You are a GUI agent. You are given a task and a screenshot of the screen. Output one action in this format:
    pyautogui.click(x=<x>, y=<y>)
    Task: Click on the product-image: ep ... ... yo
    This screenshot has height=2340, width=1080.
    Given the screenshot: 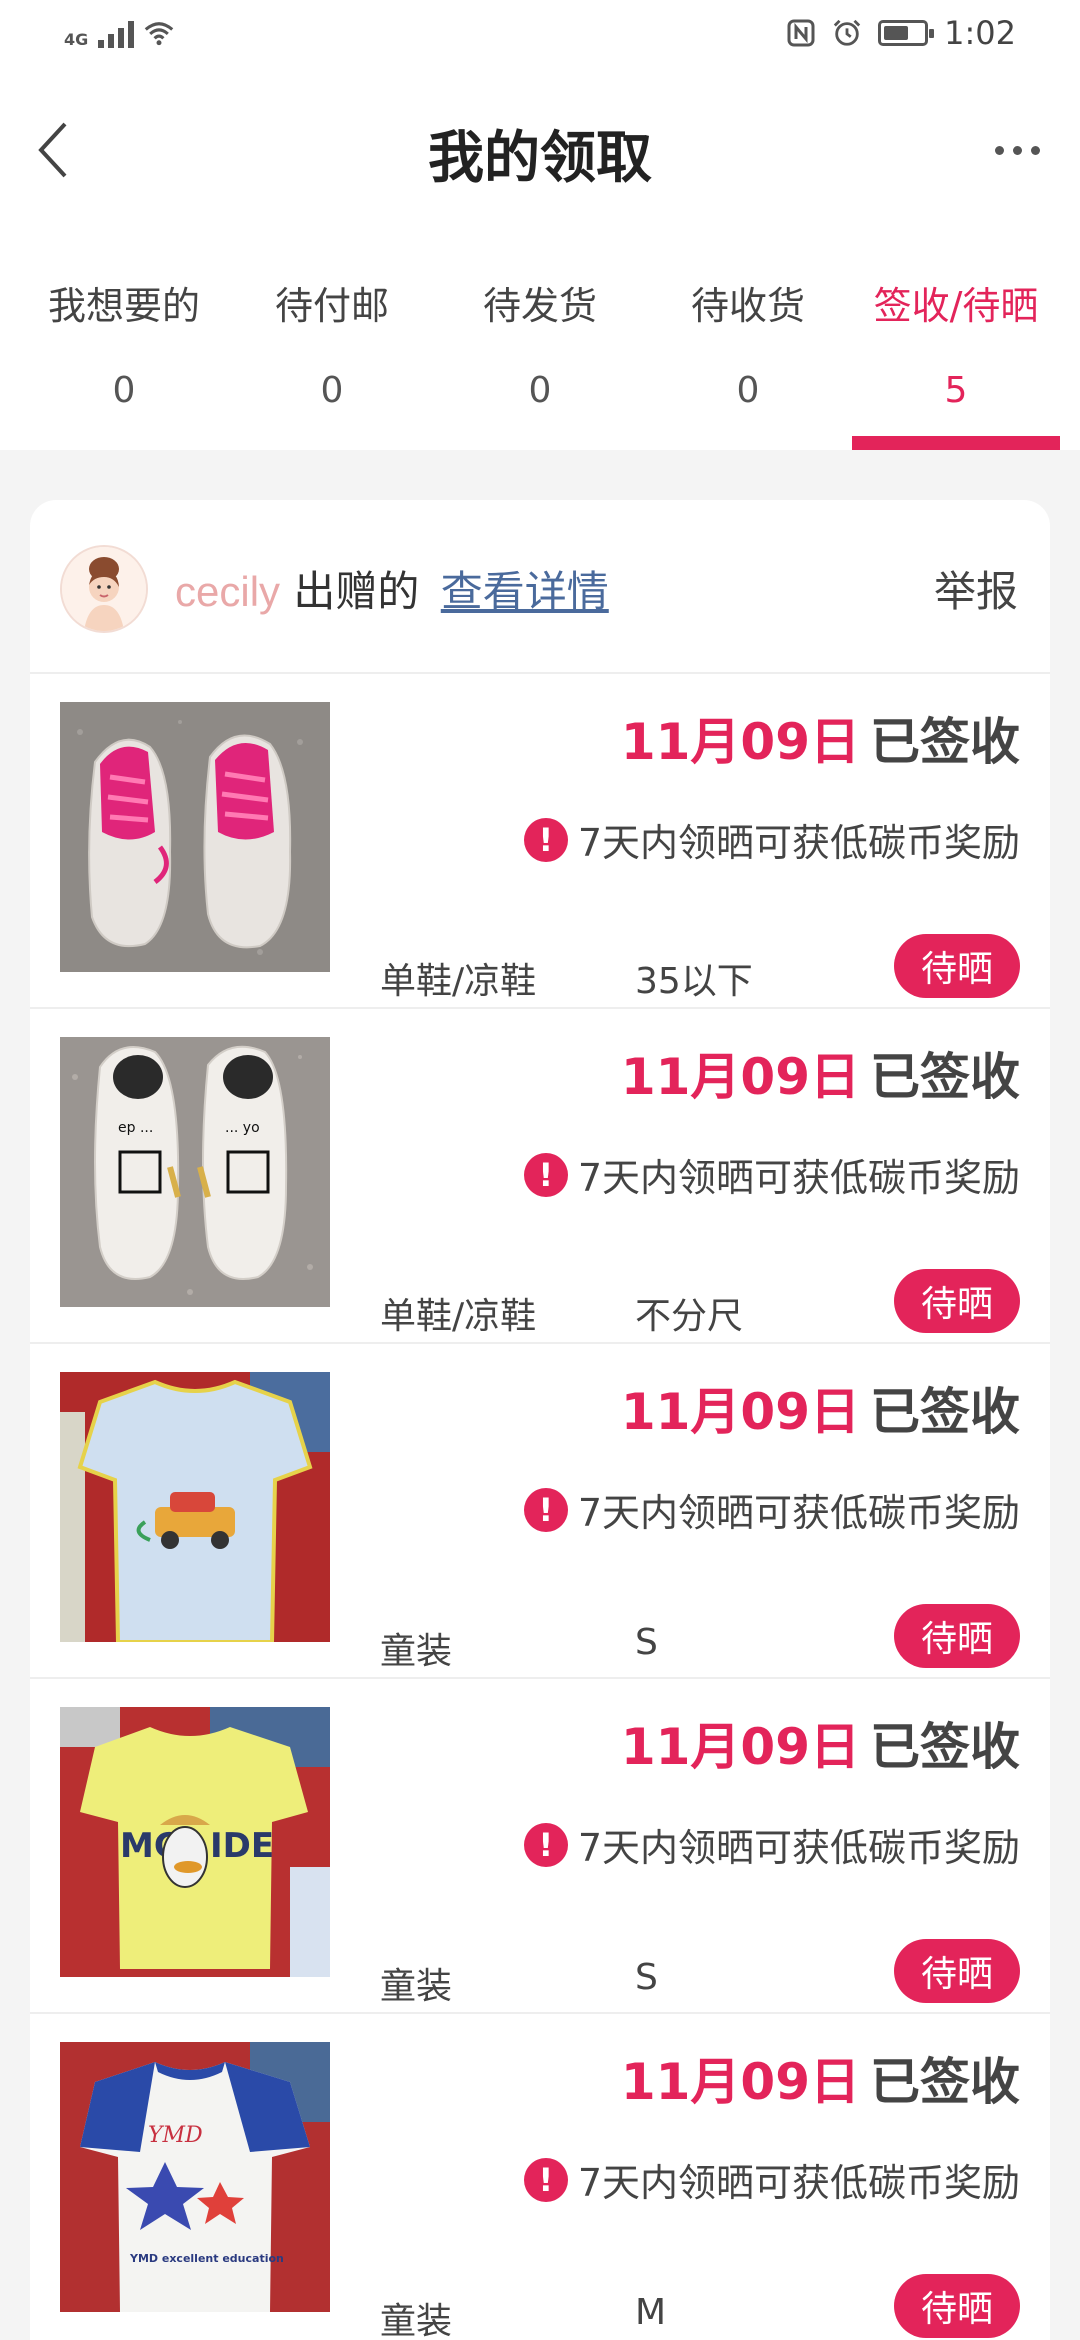 What is the action you would take?
    pyautogui.click(x=195, y=1172)
    